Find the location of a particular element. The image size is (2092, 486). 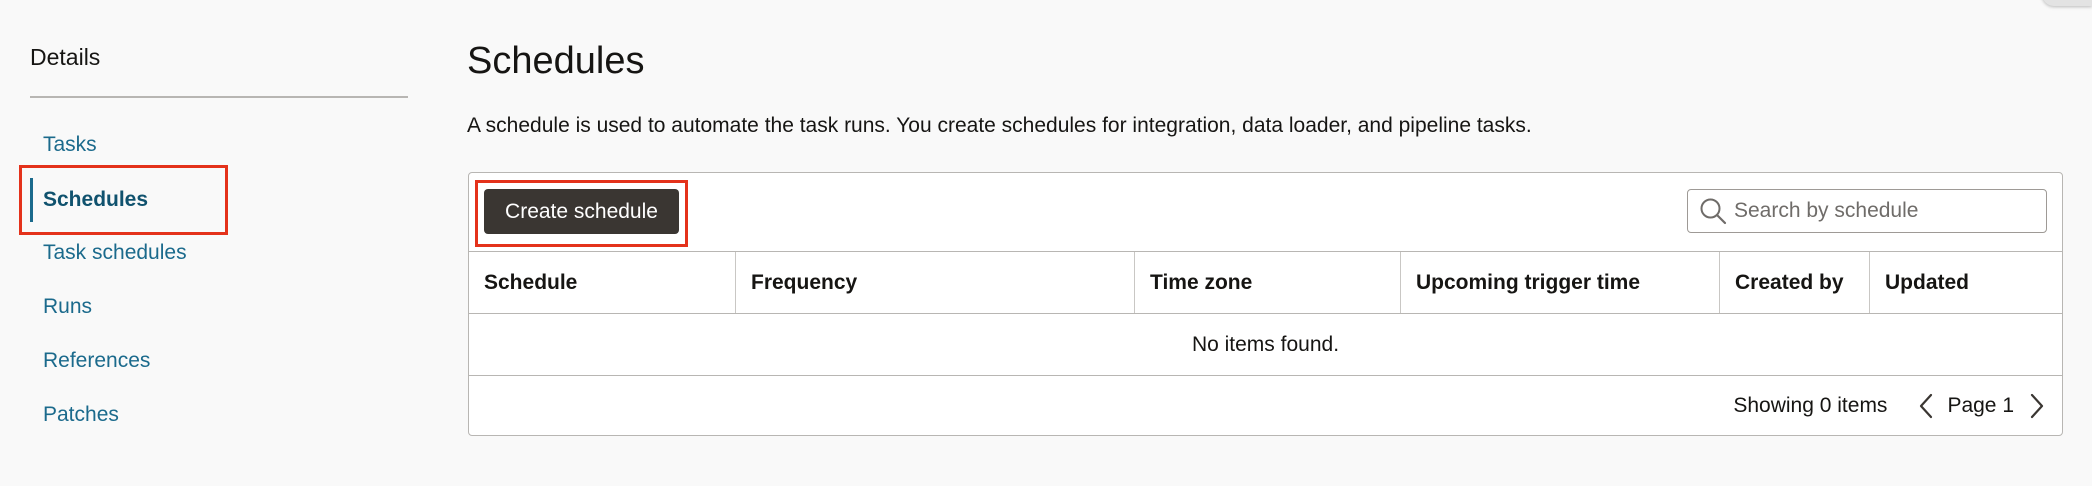

page-title: Schedules is located at coordinates (556, 61).